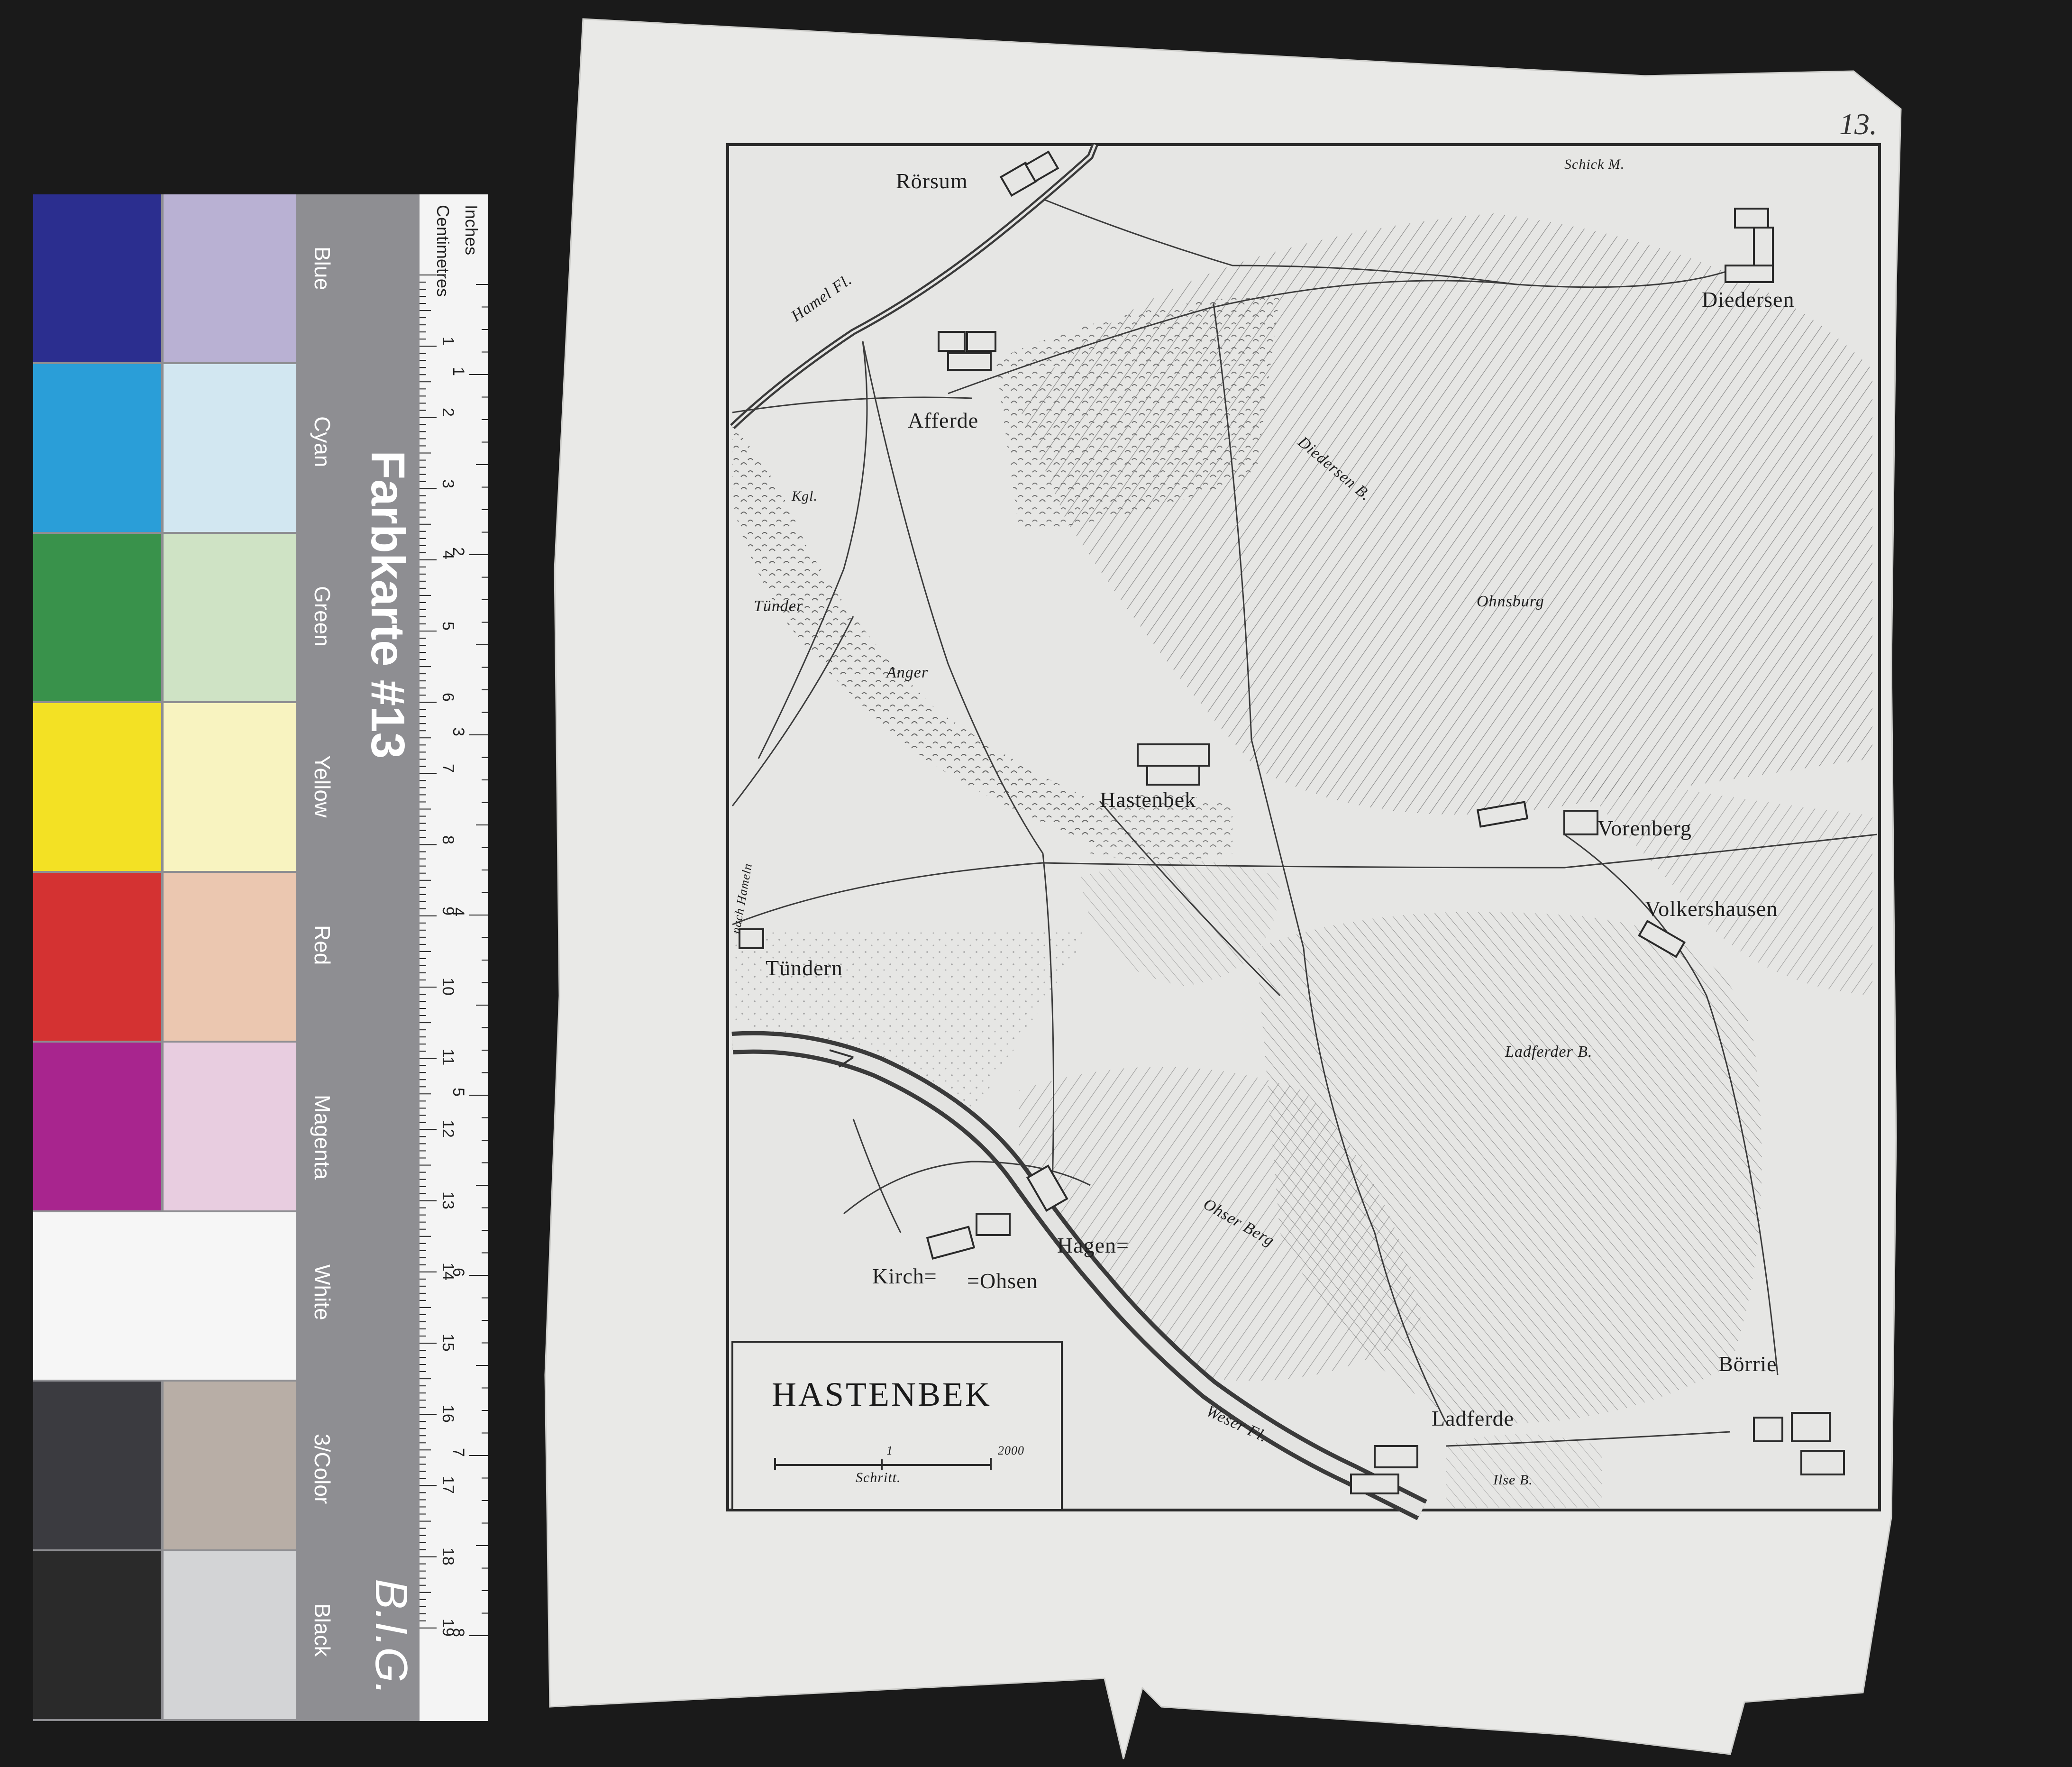 Image resolution: width=2072 pixels, height=1767 pixels. What do you see at coordinates (1003, 1281) in the screenshot?
I see `place-ohsen-suffix: =Ohsen` at bounding box center [1003, 1281].